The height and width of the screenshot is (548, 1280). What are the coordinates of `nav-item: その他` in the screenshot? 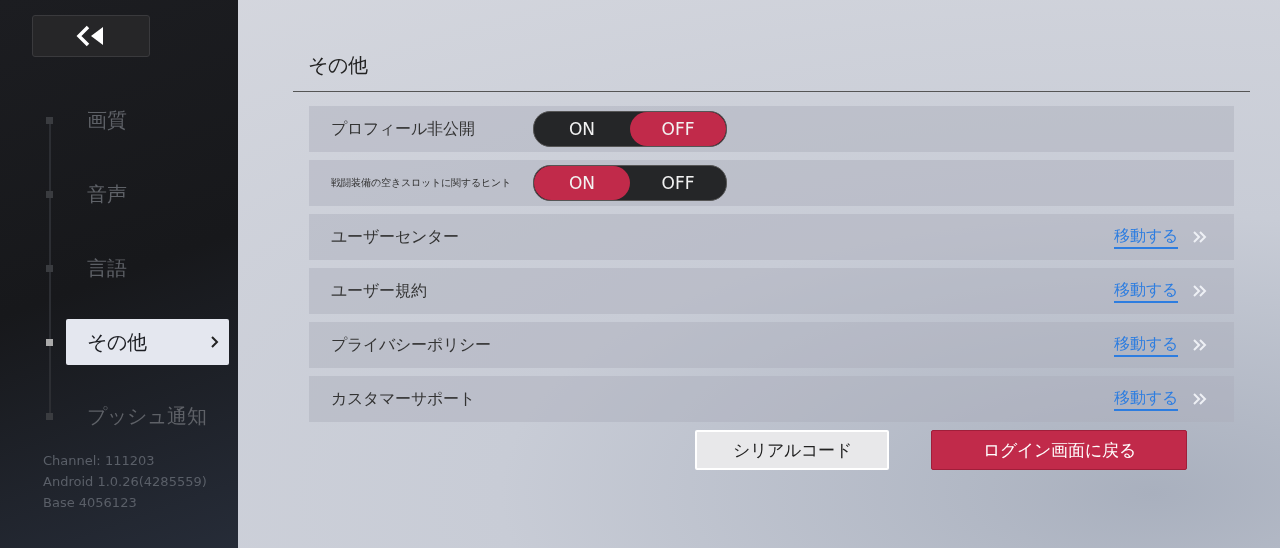 It's located at (147, 342).